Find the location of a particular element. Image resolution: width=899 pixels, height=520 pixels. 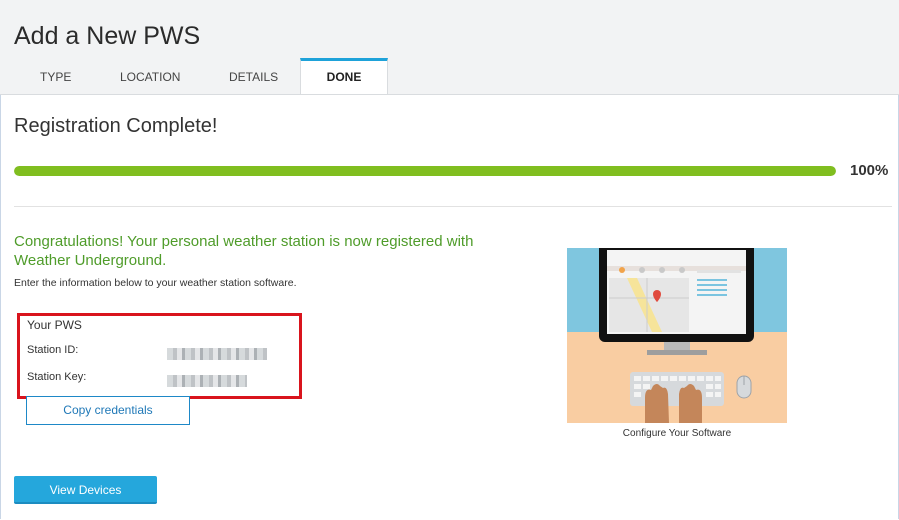

tab-type: TYPE is located at coordinates (55, 77).